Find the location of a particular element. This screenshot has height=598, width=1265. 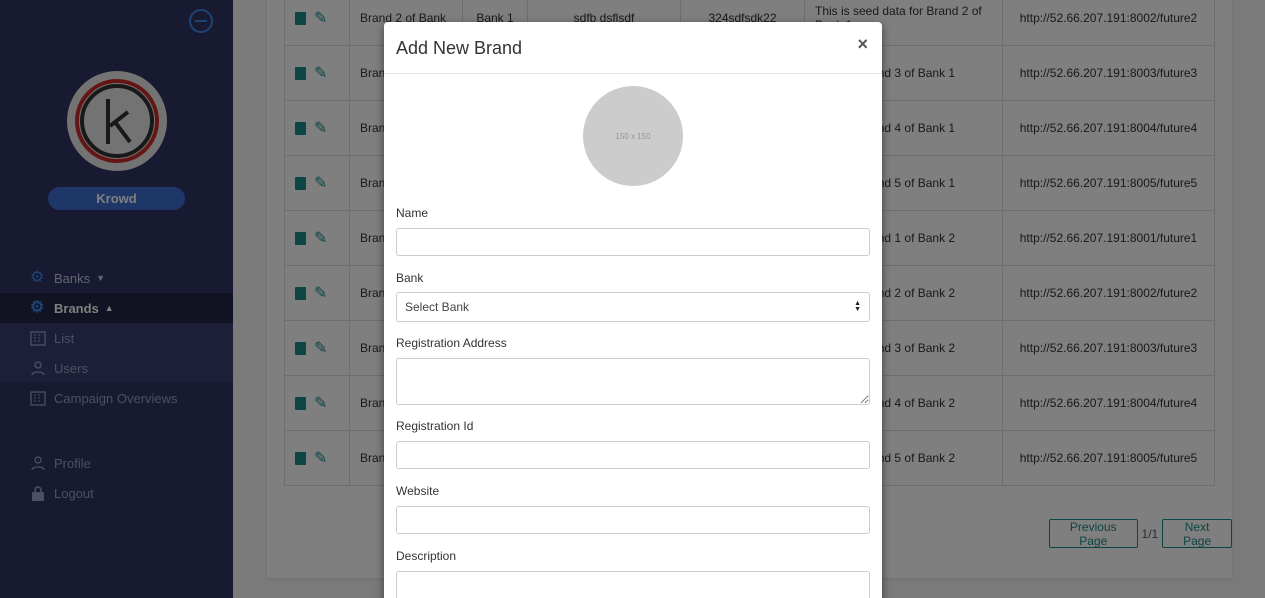

registration-address-input is located at coordinates (633, 381).